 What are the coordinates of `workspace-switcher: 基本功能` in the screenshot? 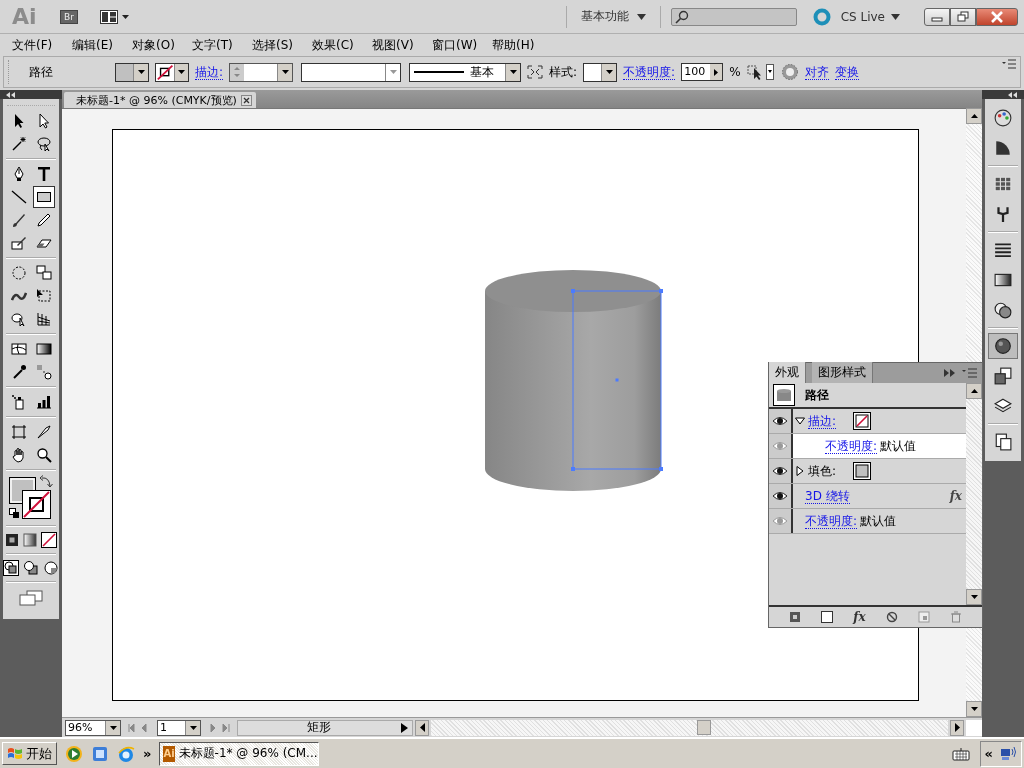 It's located at (613, 16).